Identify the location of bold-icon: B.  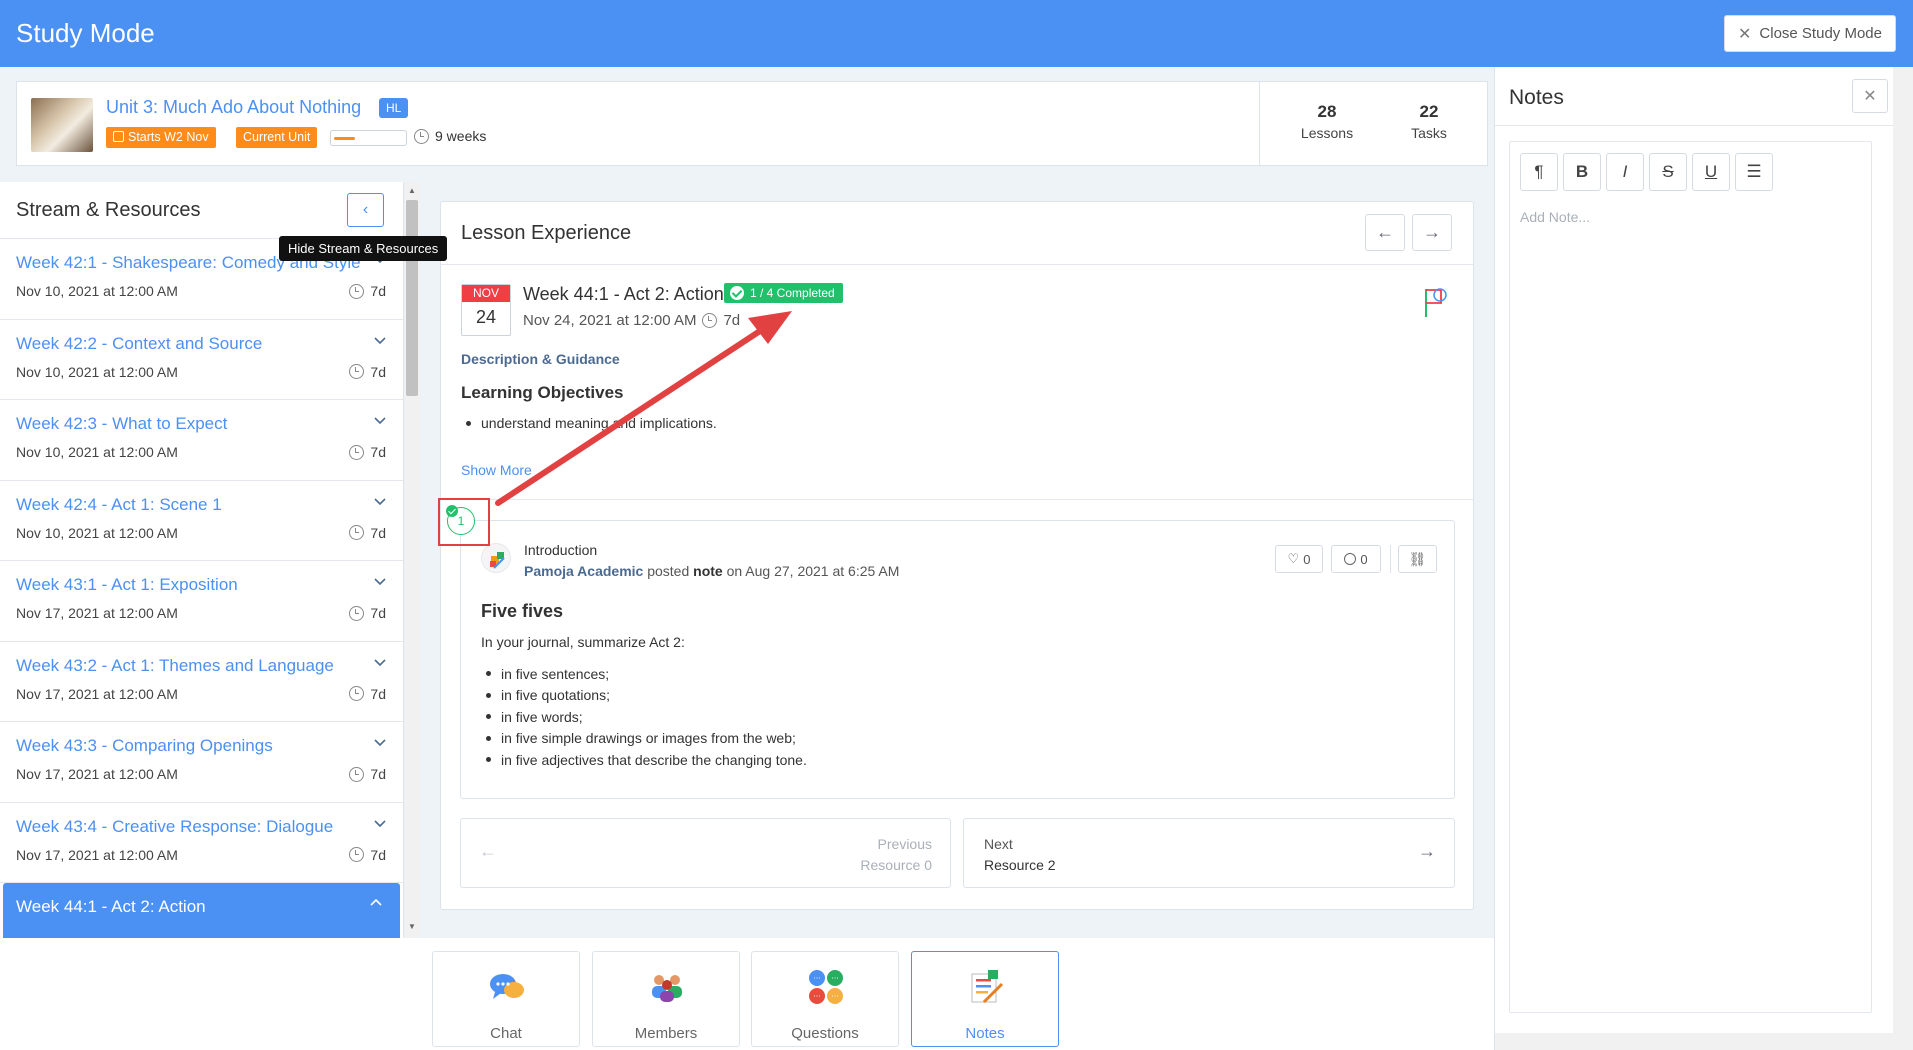
(1582, 171).